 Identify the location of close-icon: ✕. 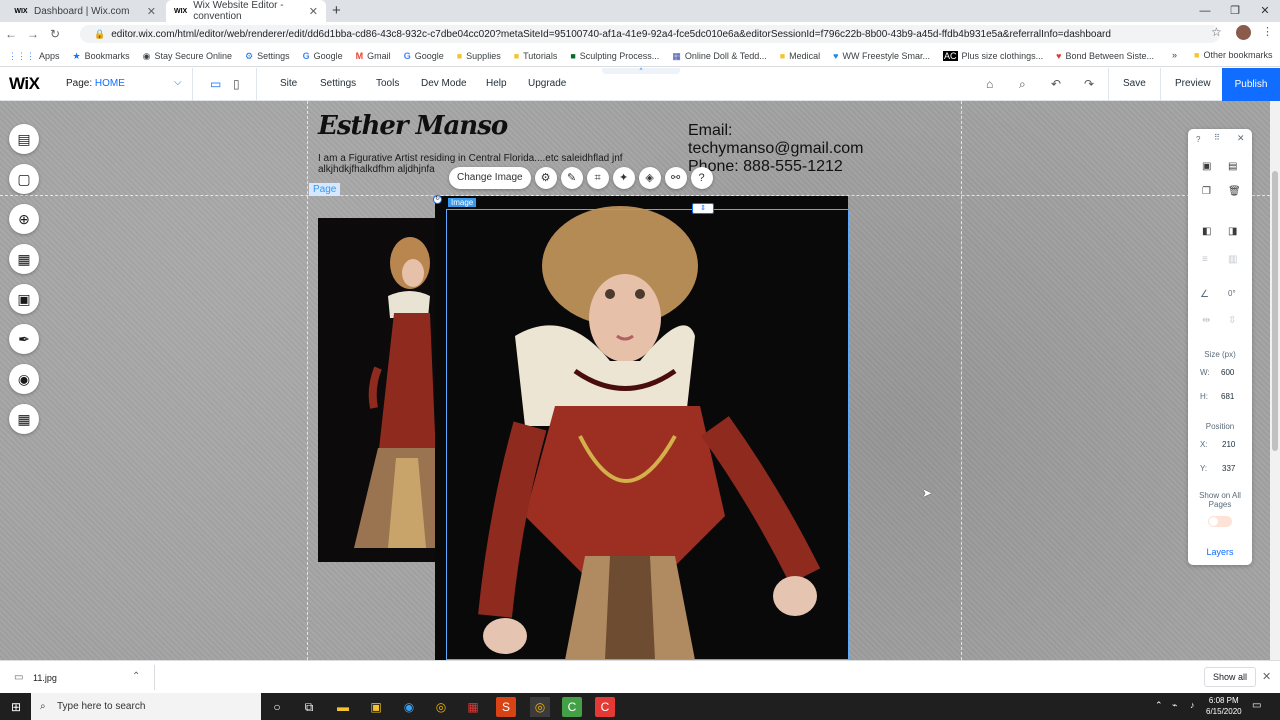
(1241, 138).